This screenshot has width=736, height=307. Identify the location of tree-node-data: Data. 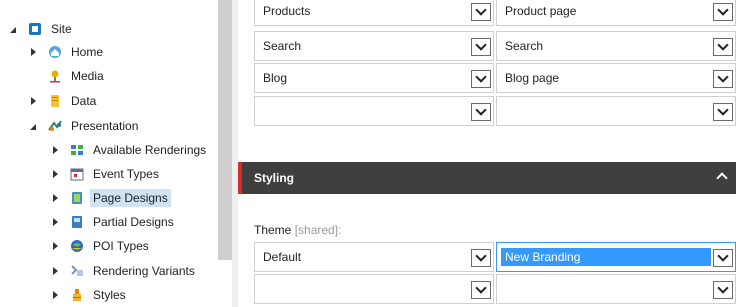
(63, 101).